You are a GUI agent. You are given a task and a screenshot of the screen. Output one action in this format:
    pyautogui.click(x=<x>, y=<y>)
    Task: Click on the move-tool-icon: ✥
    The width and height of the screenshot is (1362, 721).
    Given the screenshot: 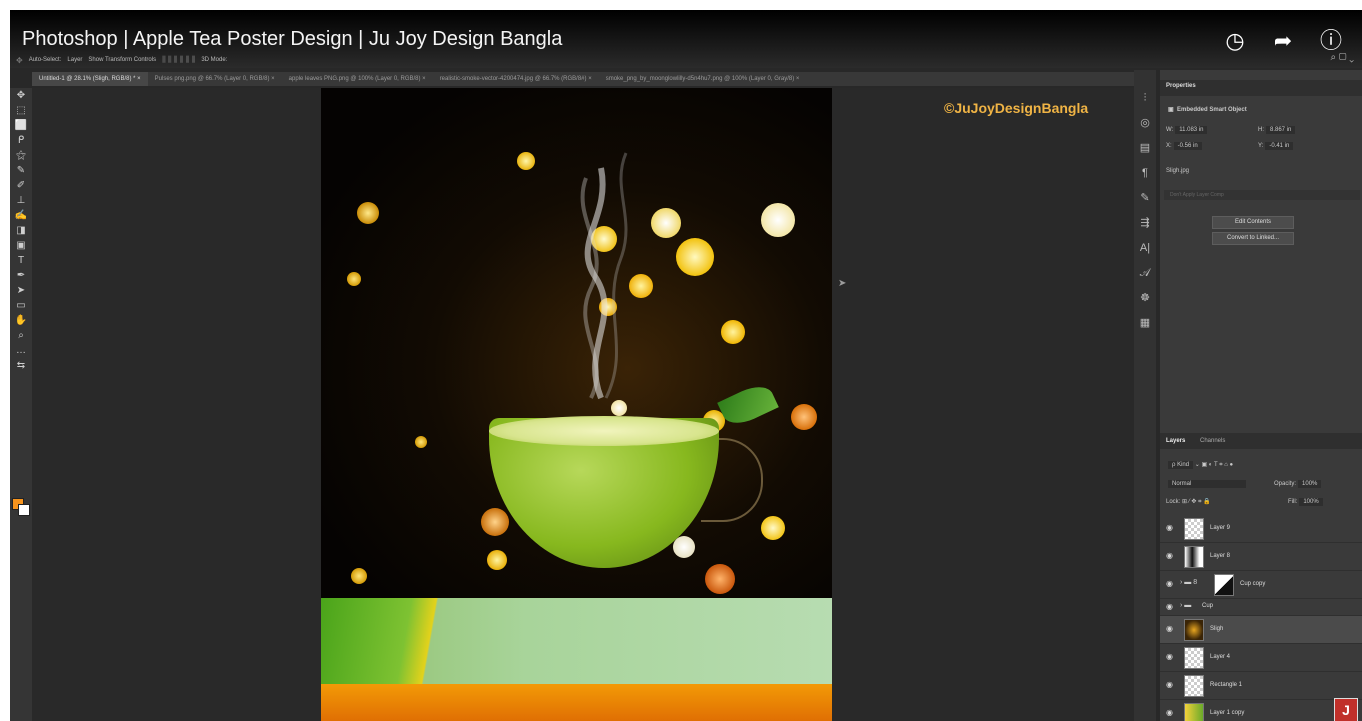 What is the action you would take?
    pyautogui.click(x=19, y=60)
    